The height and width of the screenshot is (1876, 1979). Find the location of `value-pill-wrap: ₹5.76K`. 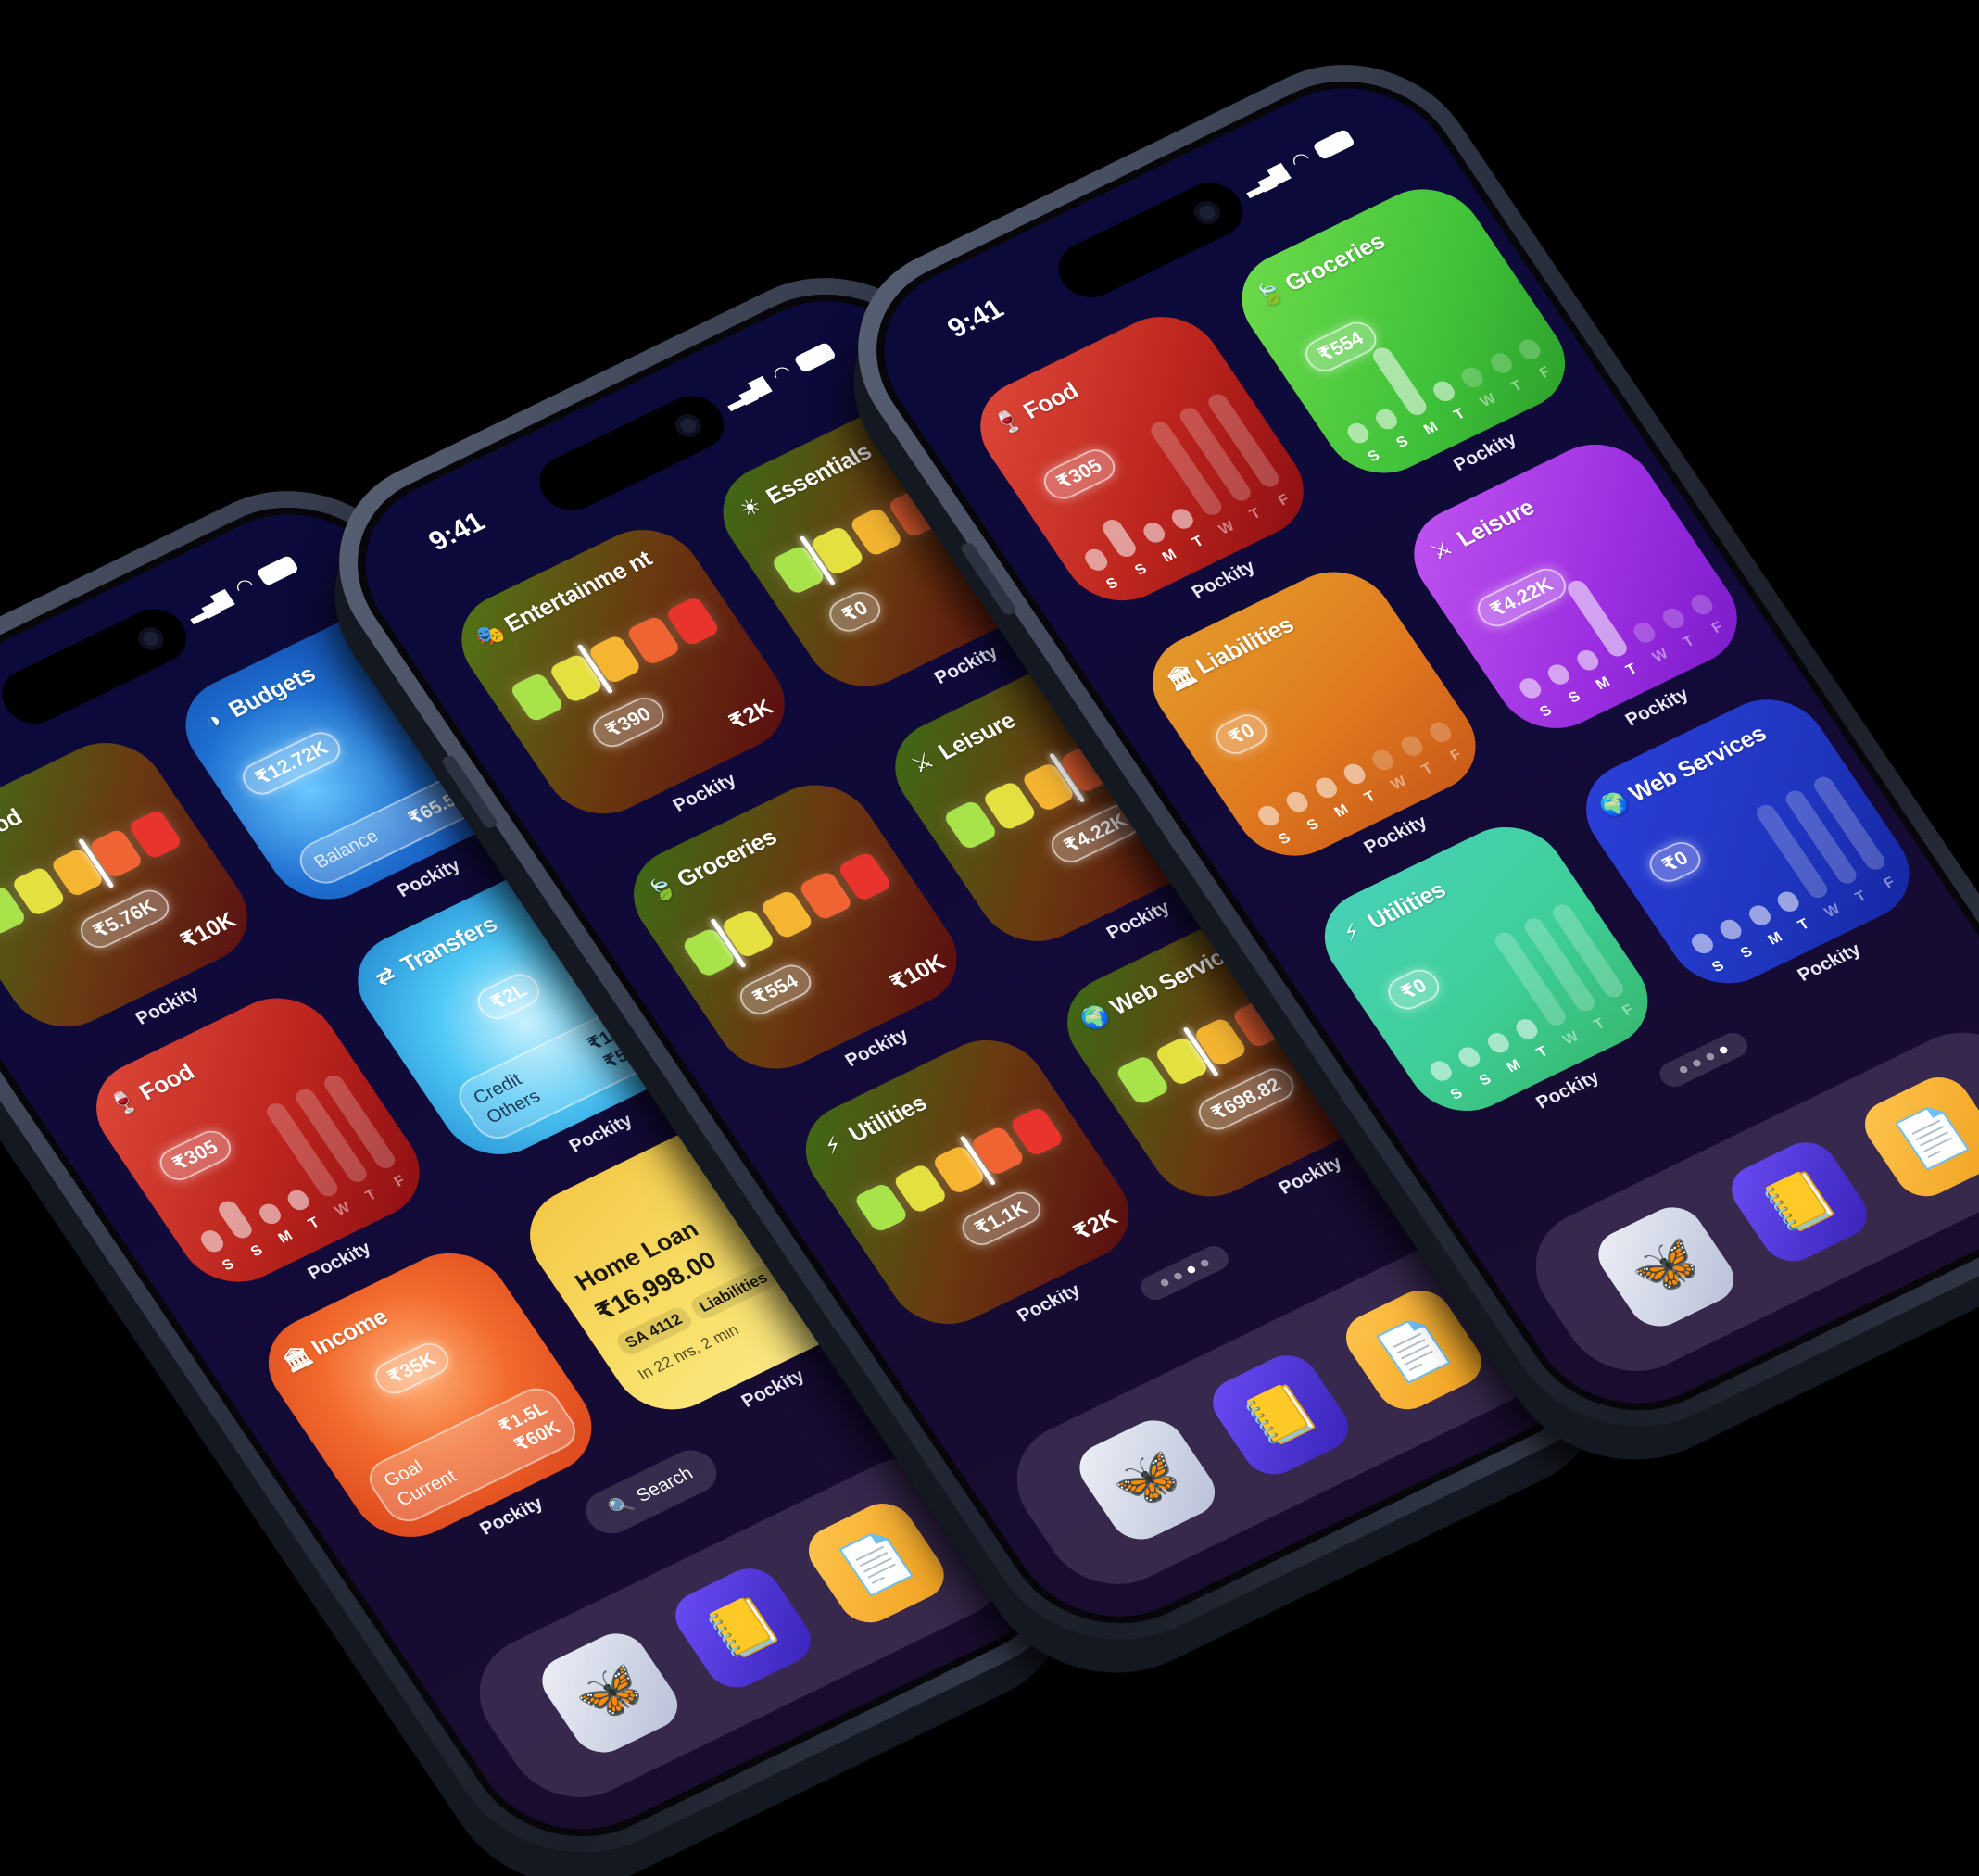

value-pill-wrap: ₹5.76K is located at coordinates (124, 919).